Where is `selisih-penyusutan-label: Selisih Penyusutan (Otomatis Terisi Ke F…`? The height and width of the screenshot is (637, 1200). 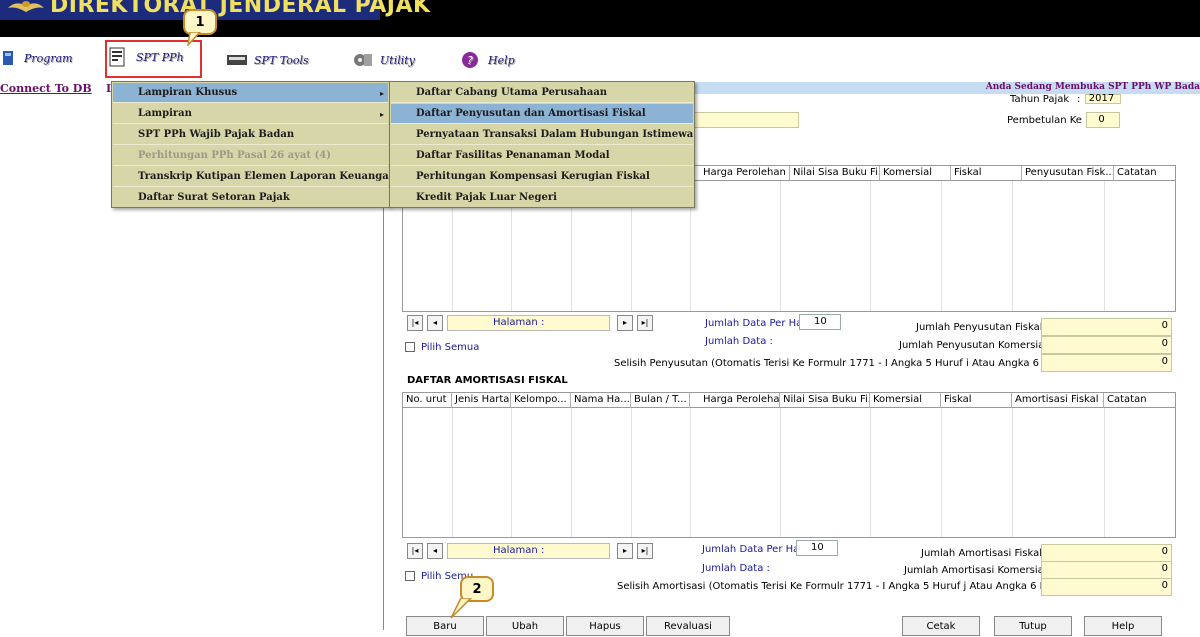 selisih-penyusutan-label: Selisih Penyusutan (Otomatis Terisi Ke F… is located at coordinates (849, 363).